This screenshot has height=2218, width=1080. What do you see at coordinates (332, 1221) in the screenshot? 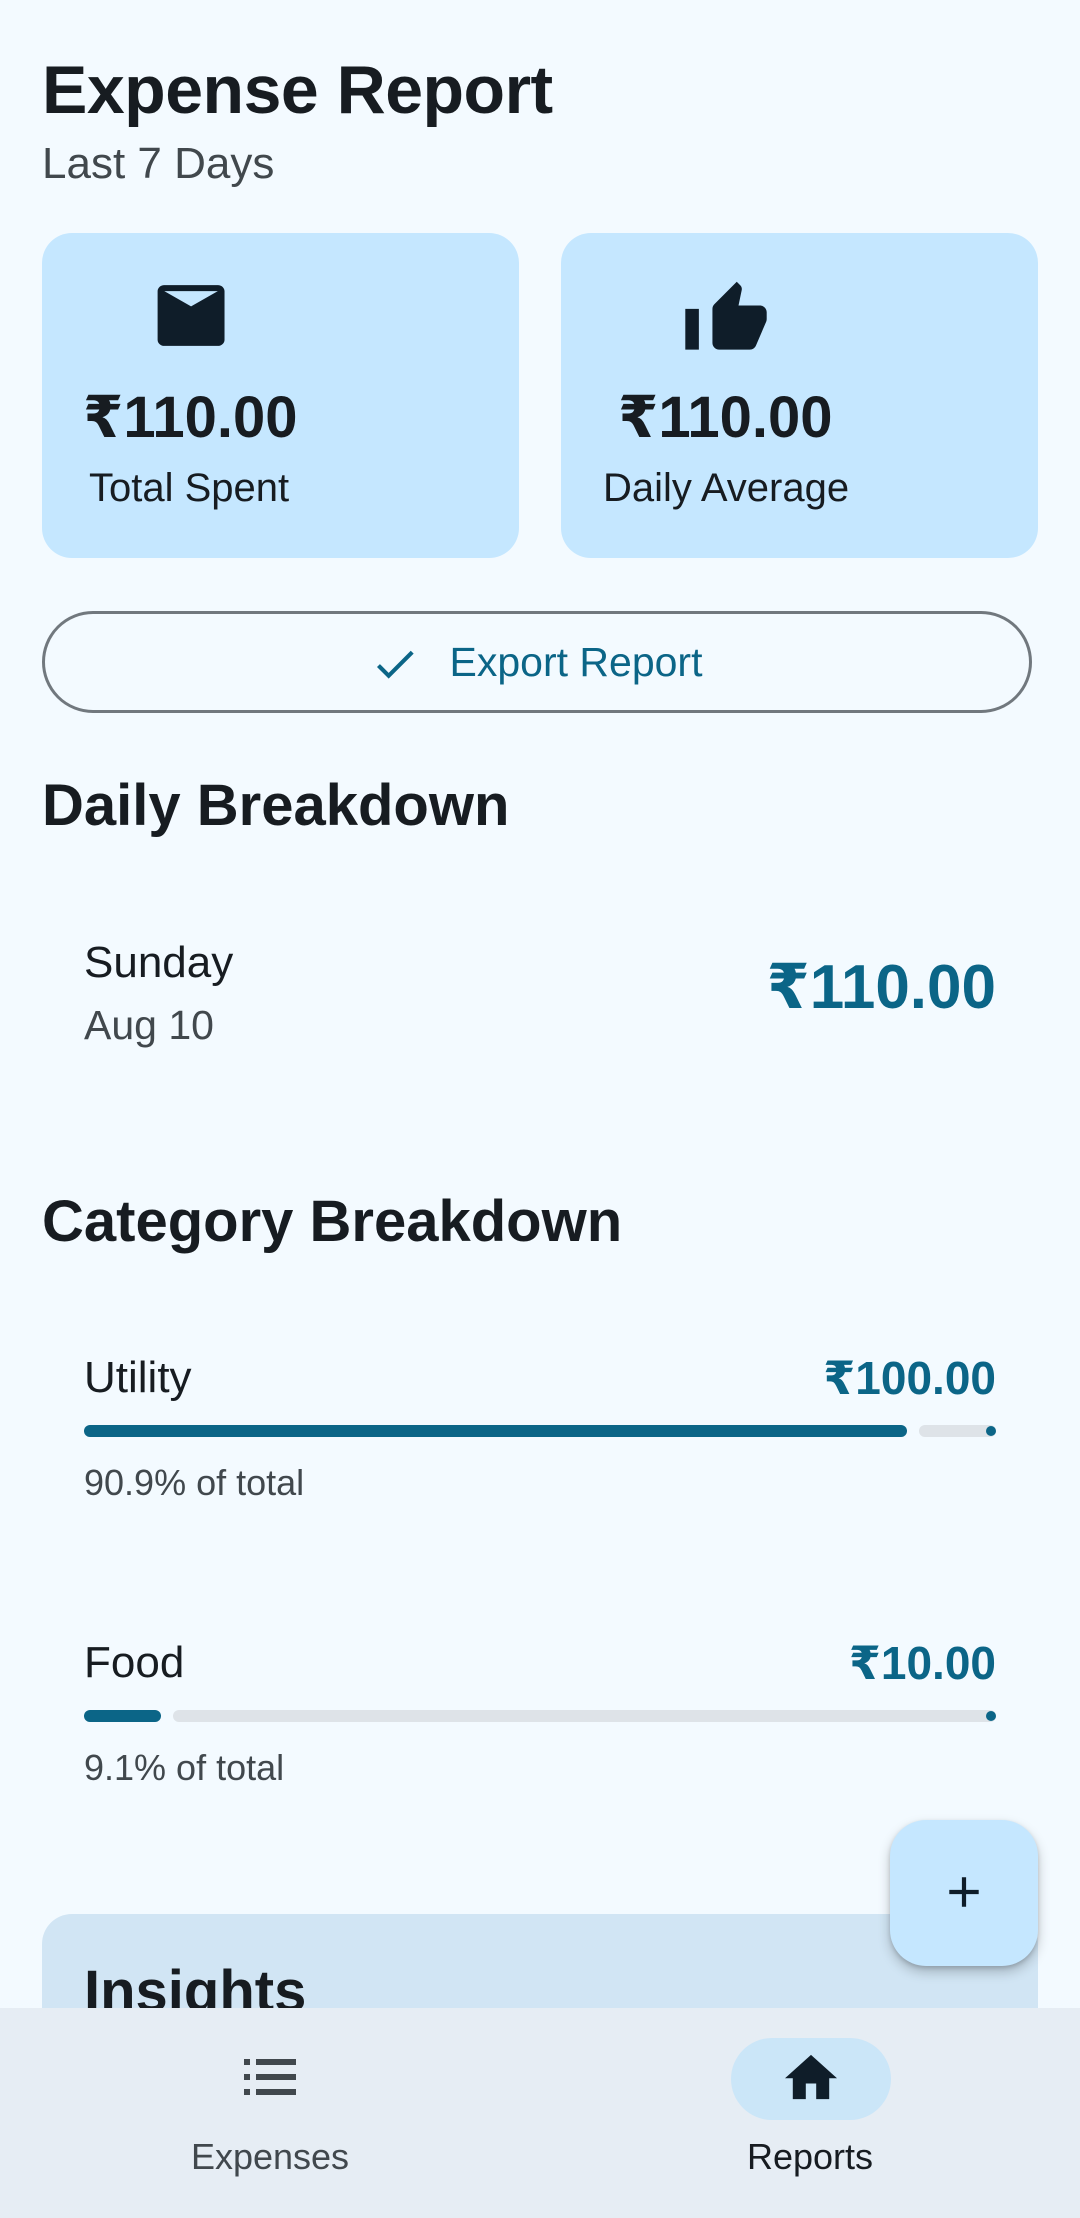
I see `category-breakdown-title: Category Breakdown` at bounding box center [332, 1221].